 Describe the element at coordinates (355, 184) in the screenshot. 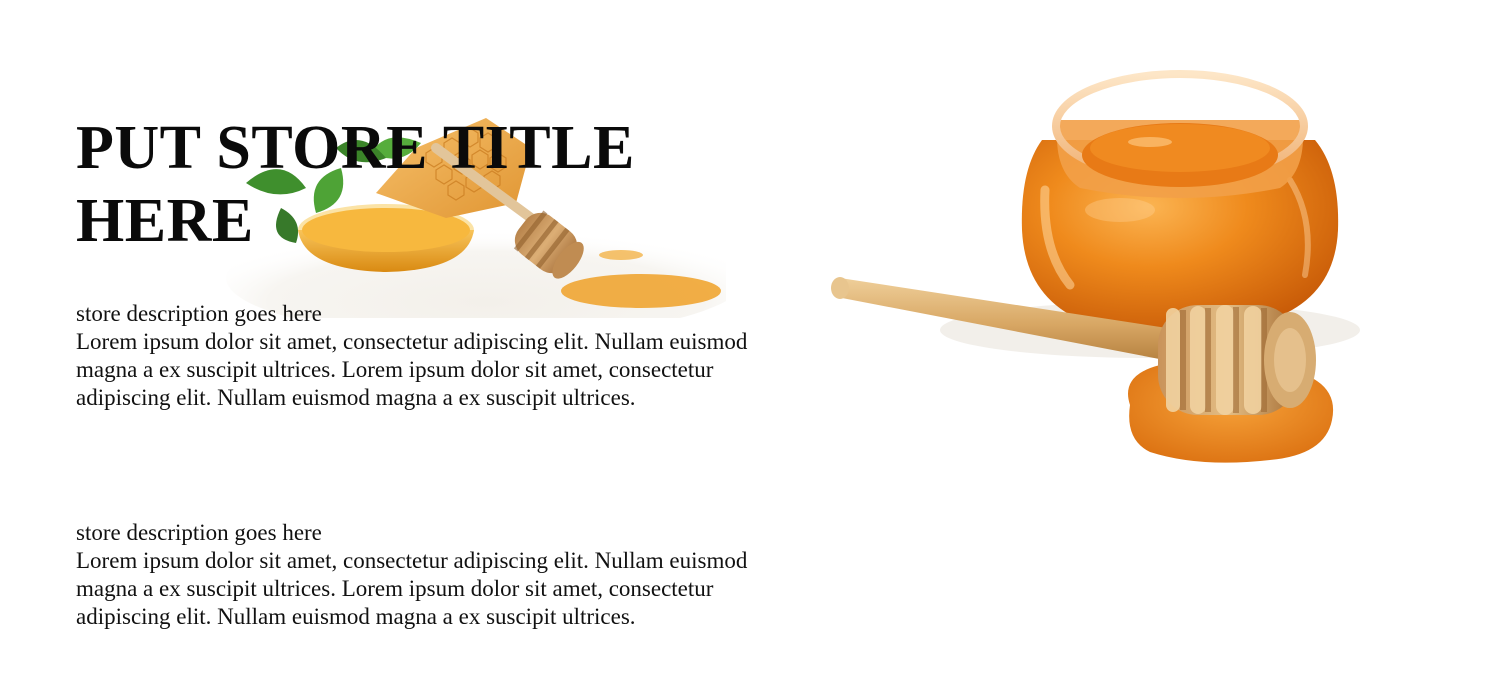

I see `store-title: PUT STORE TITLE HERE` at that location.